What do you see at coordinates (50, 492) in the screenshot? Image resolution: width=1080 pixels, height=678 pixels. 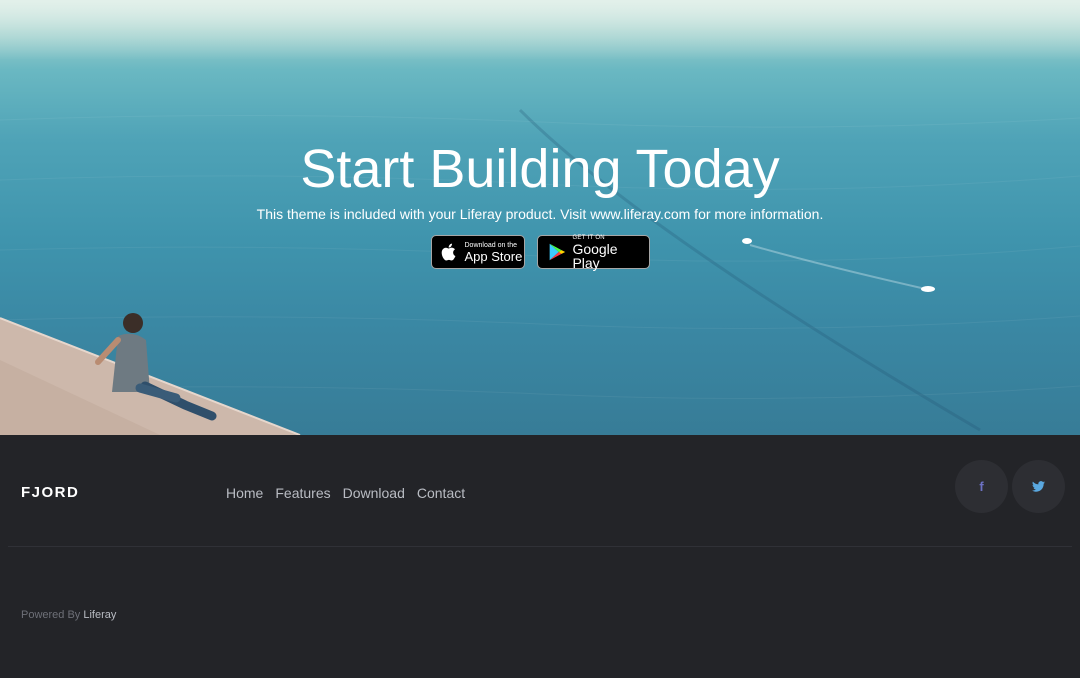 I see `brand-logo-text: FJORD` at bounding box center [50, 492].